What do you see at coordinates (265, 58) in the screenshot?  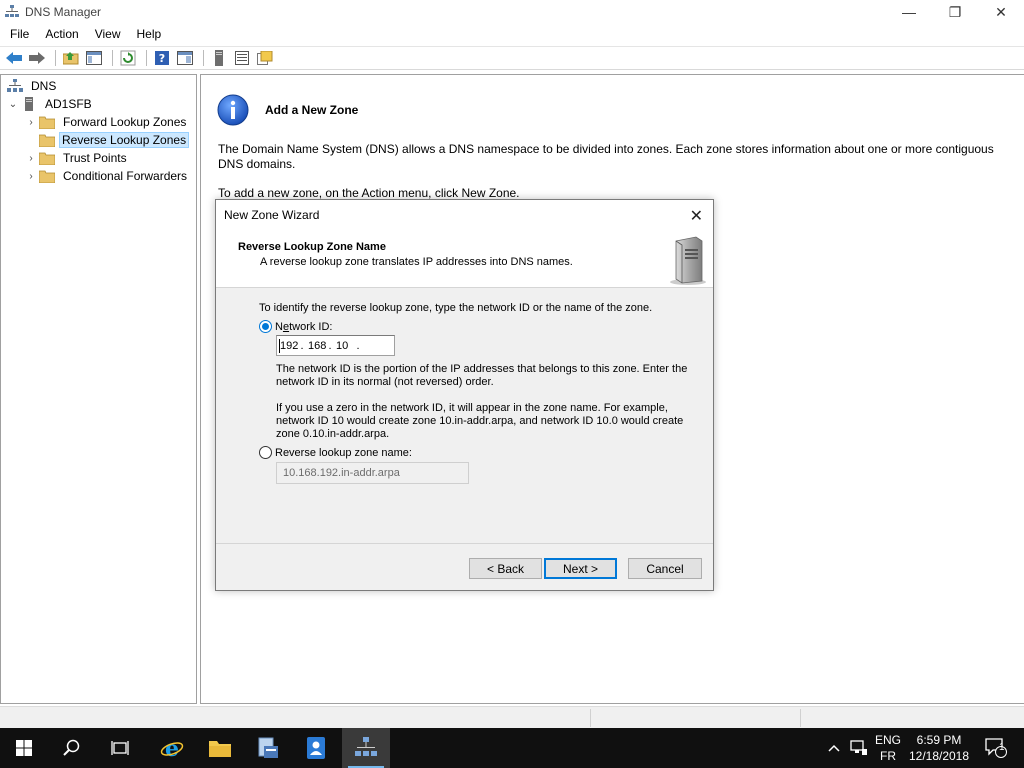 I see `new-record-icon` at bounding box center [265, 58].